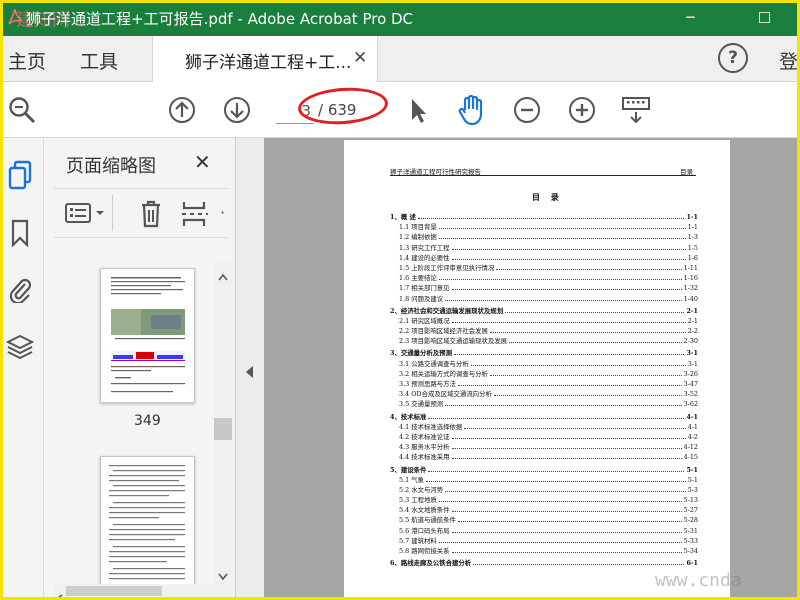 This screenshot has width=800, height=600. I want to click on toc-entry: 3.3 预测思路与方法 3-47, so click(544, 384).